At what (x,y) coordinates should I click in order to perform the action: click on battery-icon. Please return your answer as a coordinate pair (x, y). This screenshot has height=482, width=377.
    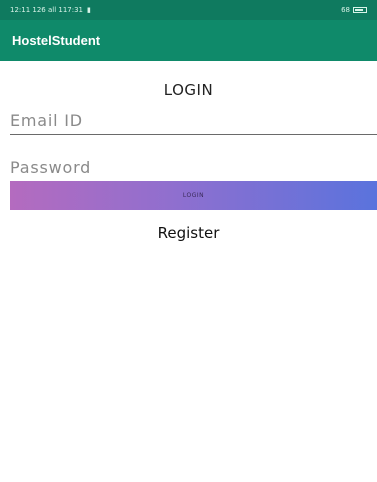
    Looking at the image, I should click on (360, 10).